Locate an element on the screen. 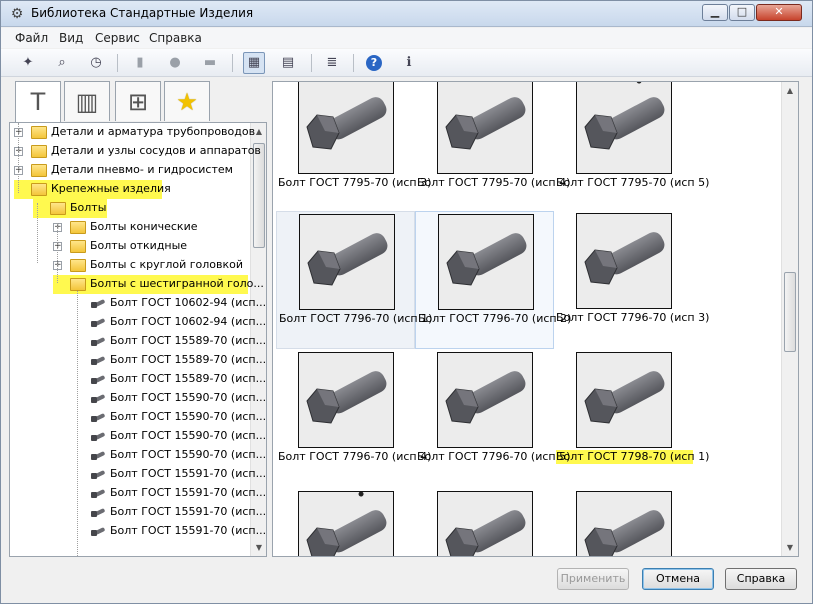 The height and width of the screenshot is (604, 813). help-icon: ? is located at coordinates (374, 63).